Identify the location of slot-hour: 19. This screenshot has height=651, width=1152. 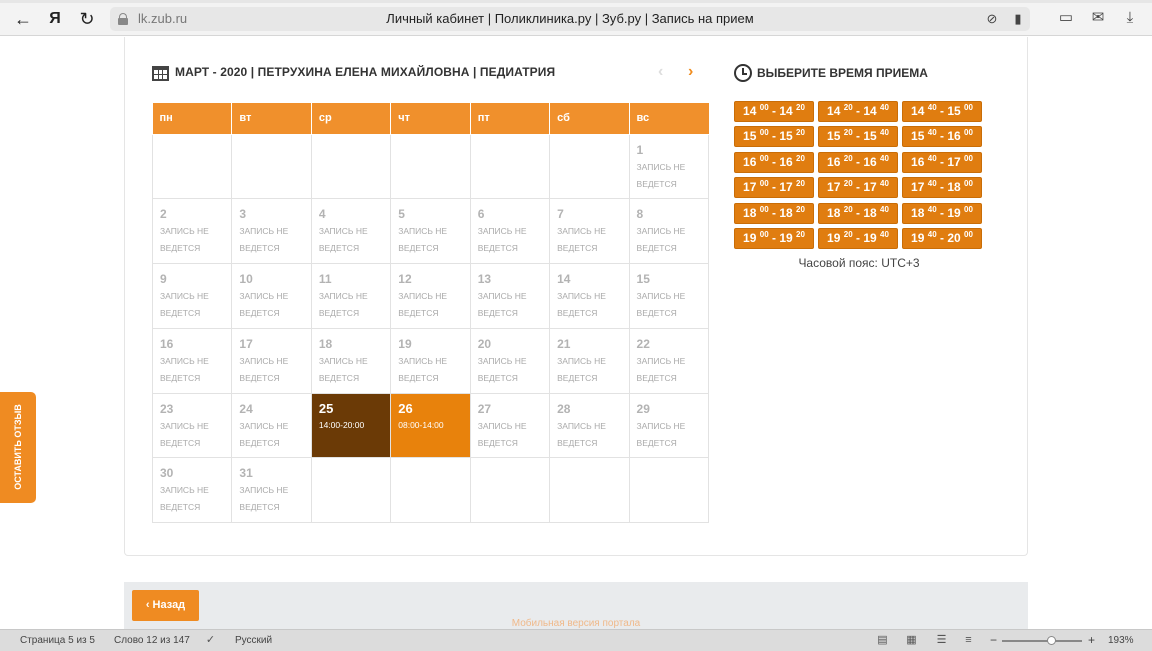
(750, 237).